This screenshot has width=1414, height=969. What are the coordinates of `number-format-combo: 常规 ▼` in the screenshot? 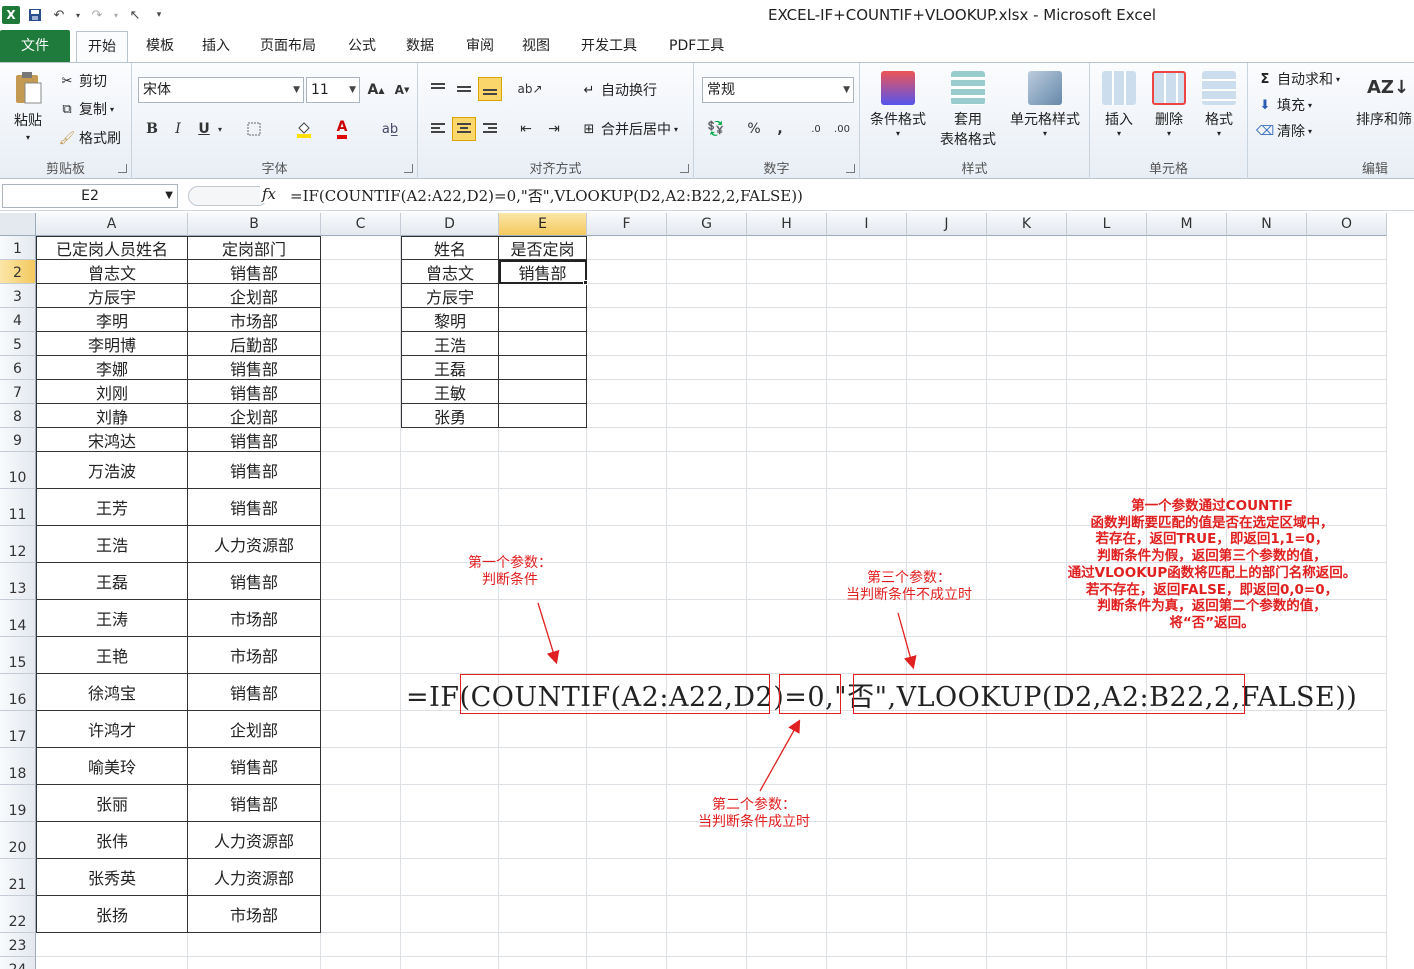 It's located at (778, 90).